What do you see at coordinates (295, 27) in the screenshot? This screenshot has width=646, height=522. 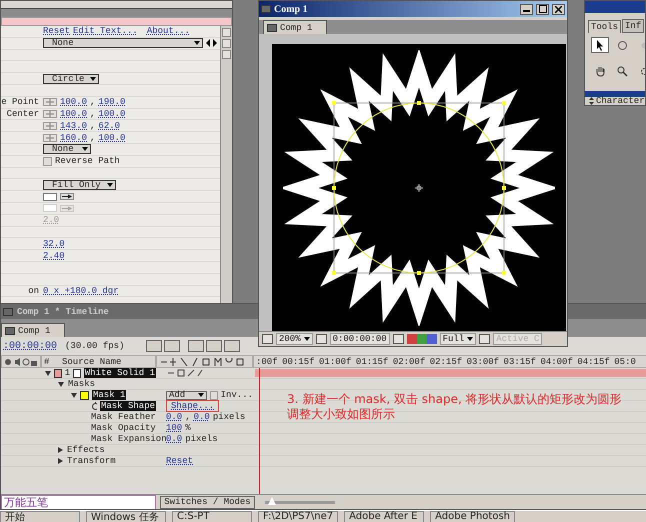 I see `comp-tab: Comp 1` at bounding box center [295, 27].